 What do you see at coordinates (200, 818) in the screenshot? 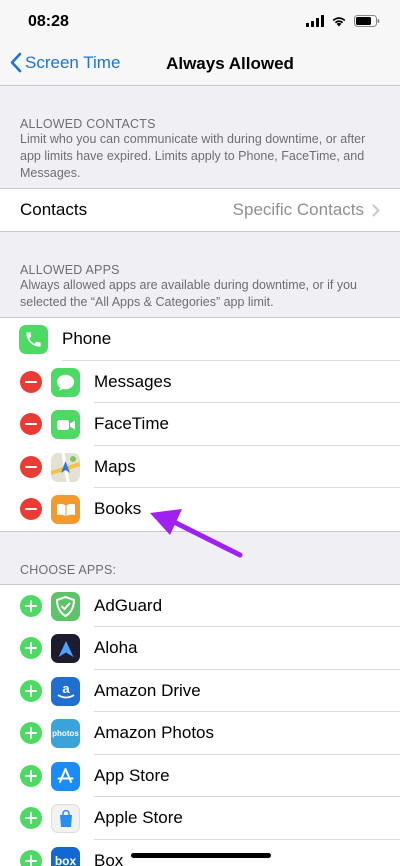
I see `list-item: Apple Store` at bounding box center [200, 818].